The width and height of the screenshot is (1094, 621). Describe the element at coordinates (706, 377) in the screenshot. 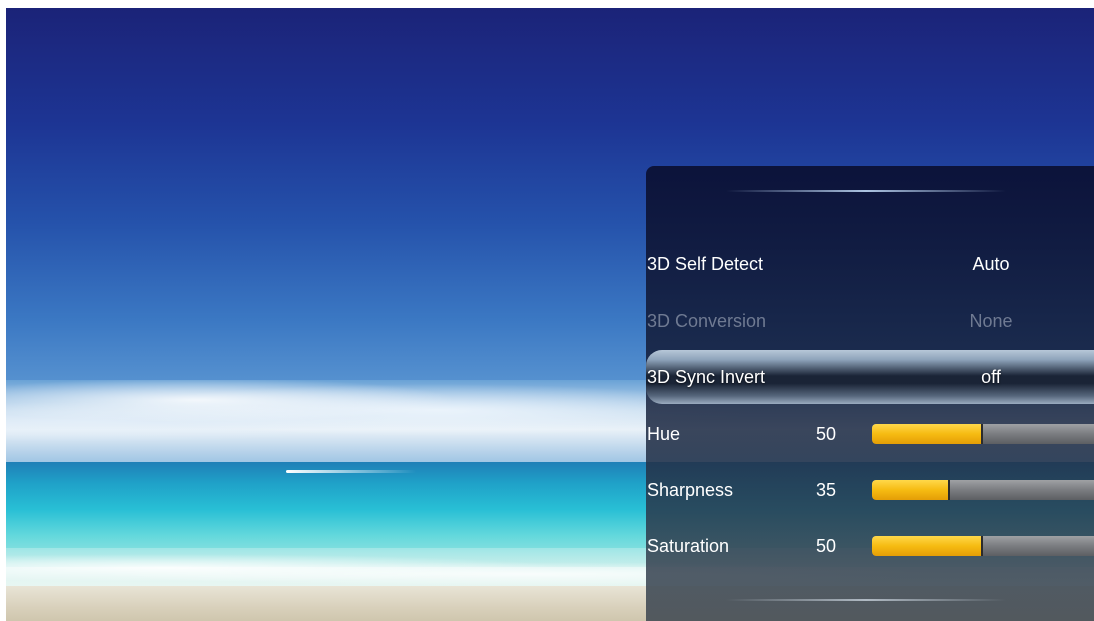

I see `menu-item-label: 3D Sync Invert` at that location.